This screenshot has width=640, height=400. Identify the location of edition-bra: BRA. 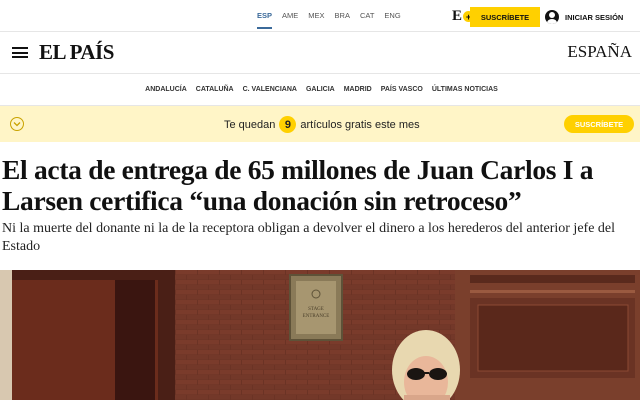
(342, 20).